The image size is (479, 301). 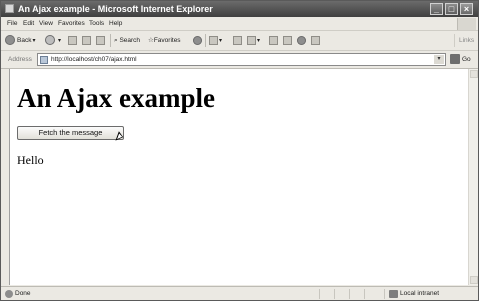 I want to click on vertical-scrollbar, so click(x=473, y=177).